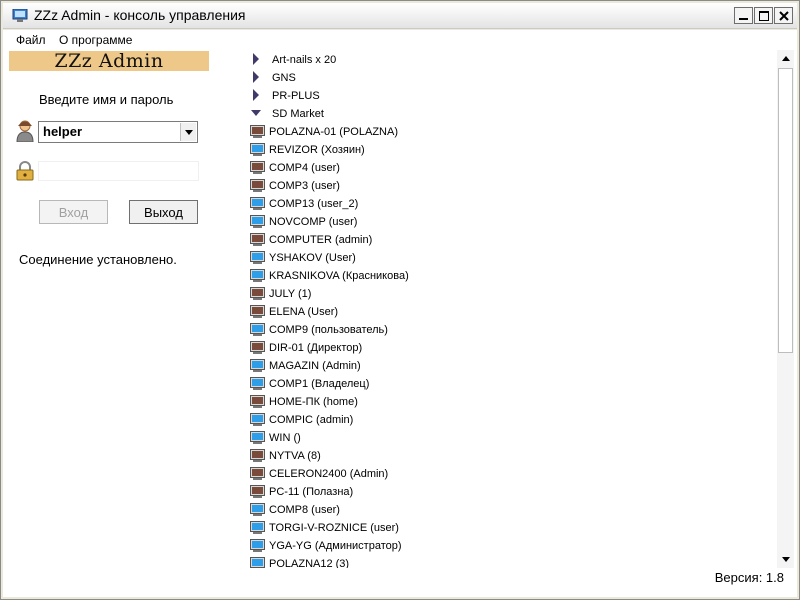 This screenshot has height=600, width=800. Describe the element at coordinates (20, 15) in the screenshot. I see `app-icon` at that location.